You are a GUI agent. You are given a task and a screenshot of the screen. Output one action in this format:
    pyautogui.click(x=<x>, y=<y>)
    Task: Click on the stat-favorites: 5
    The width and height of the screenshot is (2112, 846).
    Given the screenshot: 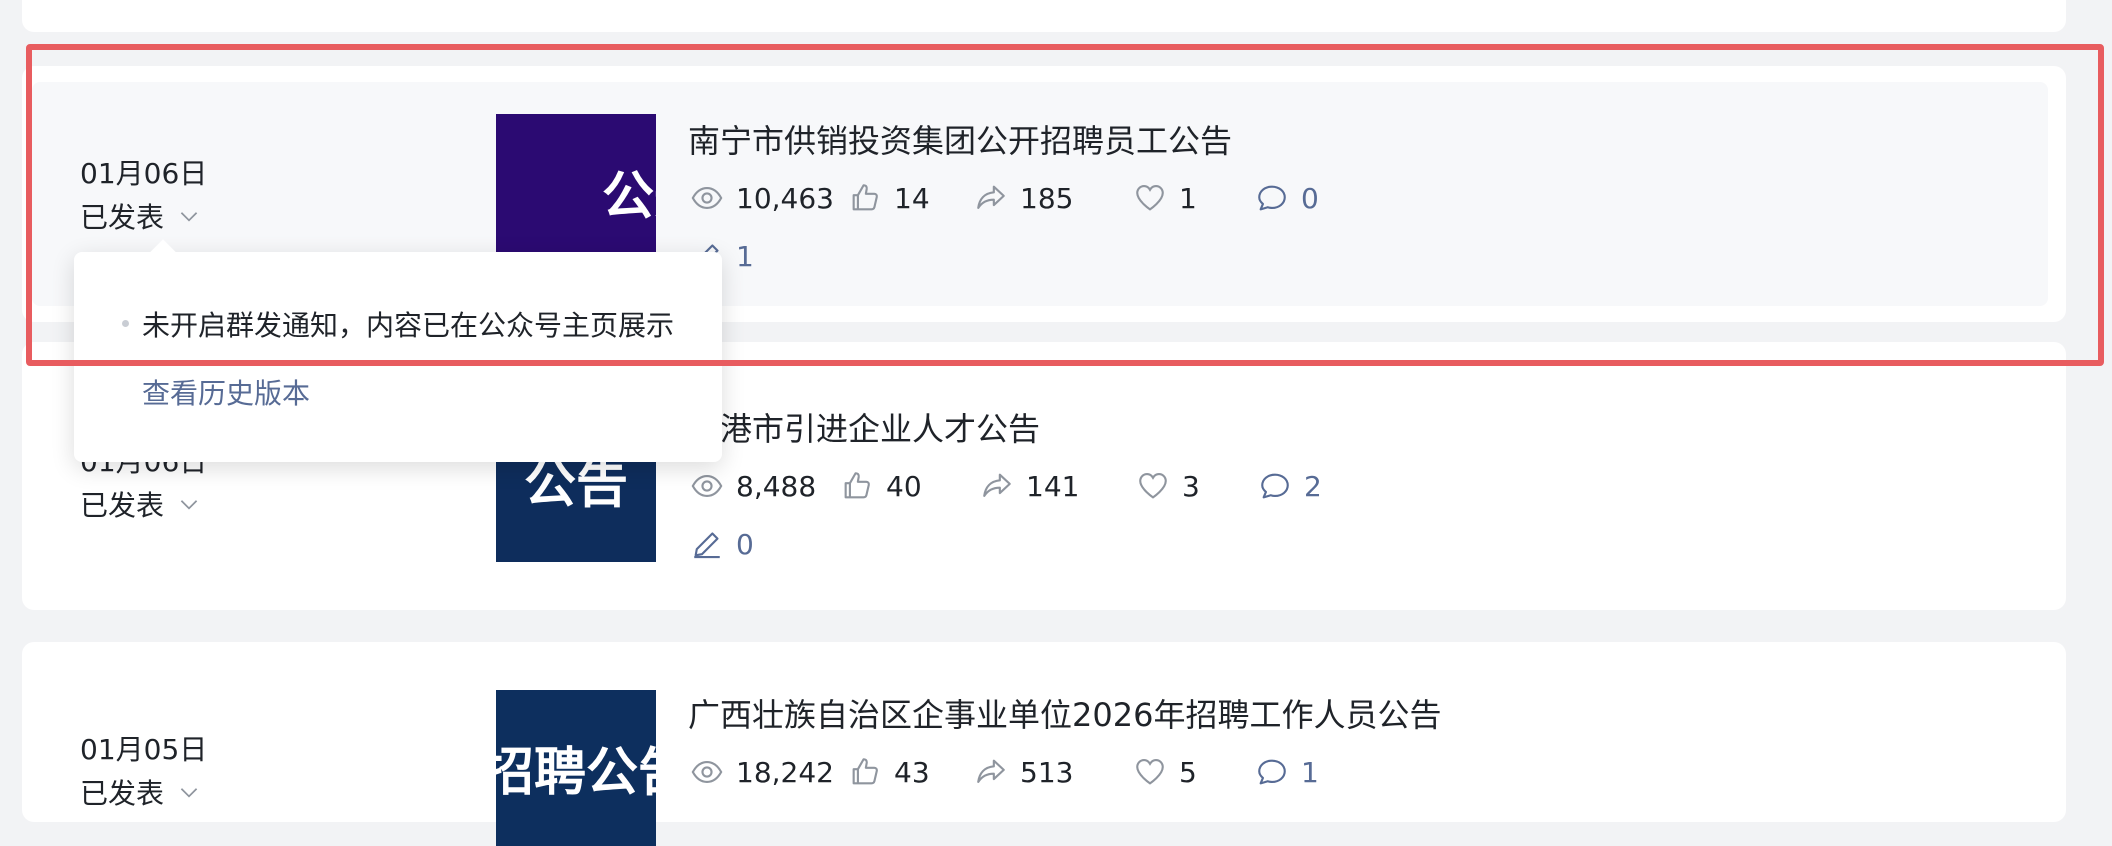 What is the action you would take?
    pyautogui.click(x=1194, y=772)
    